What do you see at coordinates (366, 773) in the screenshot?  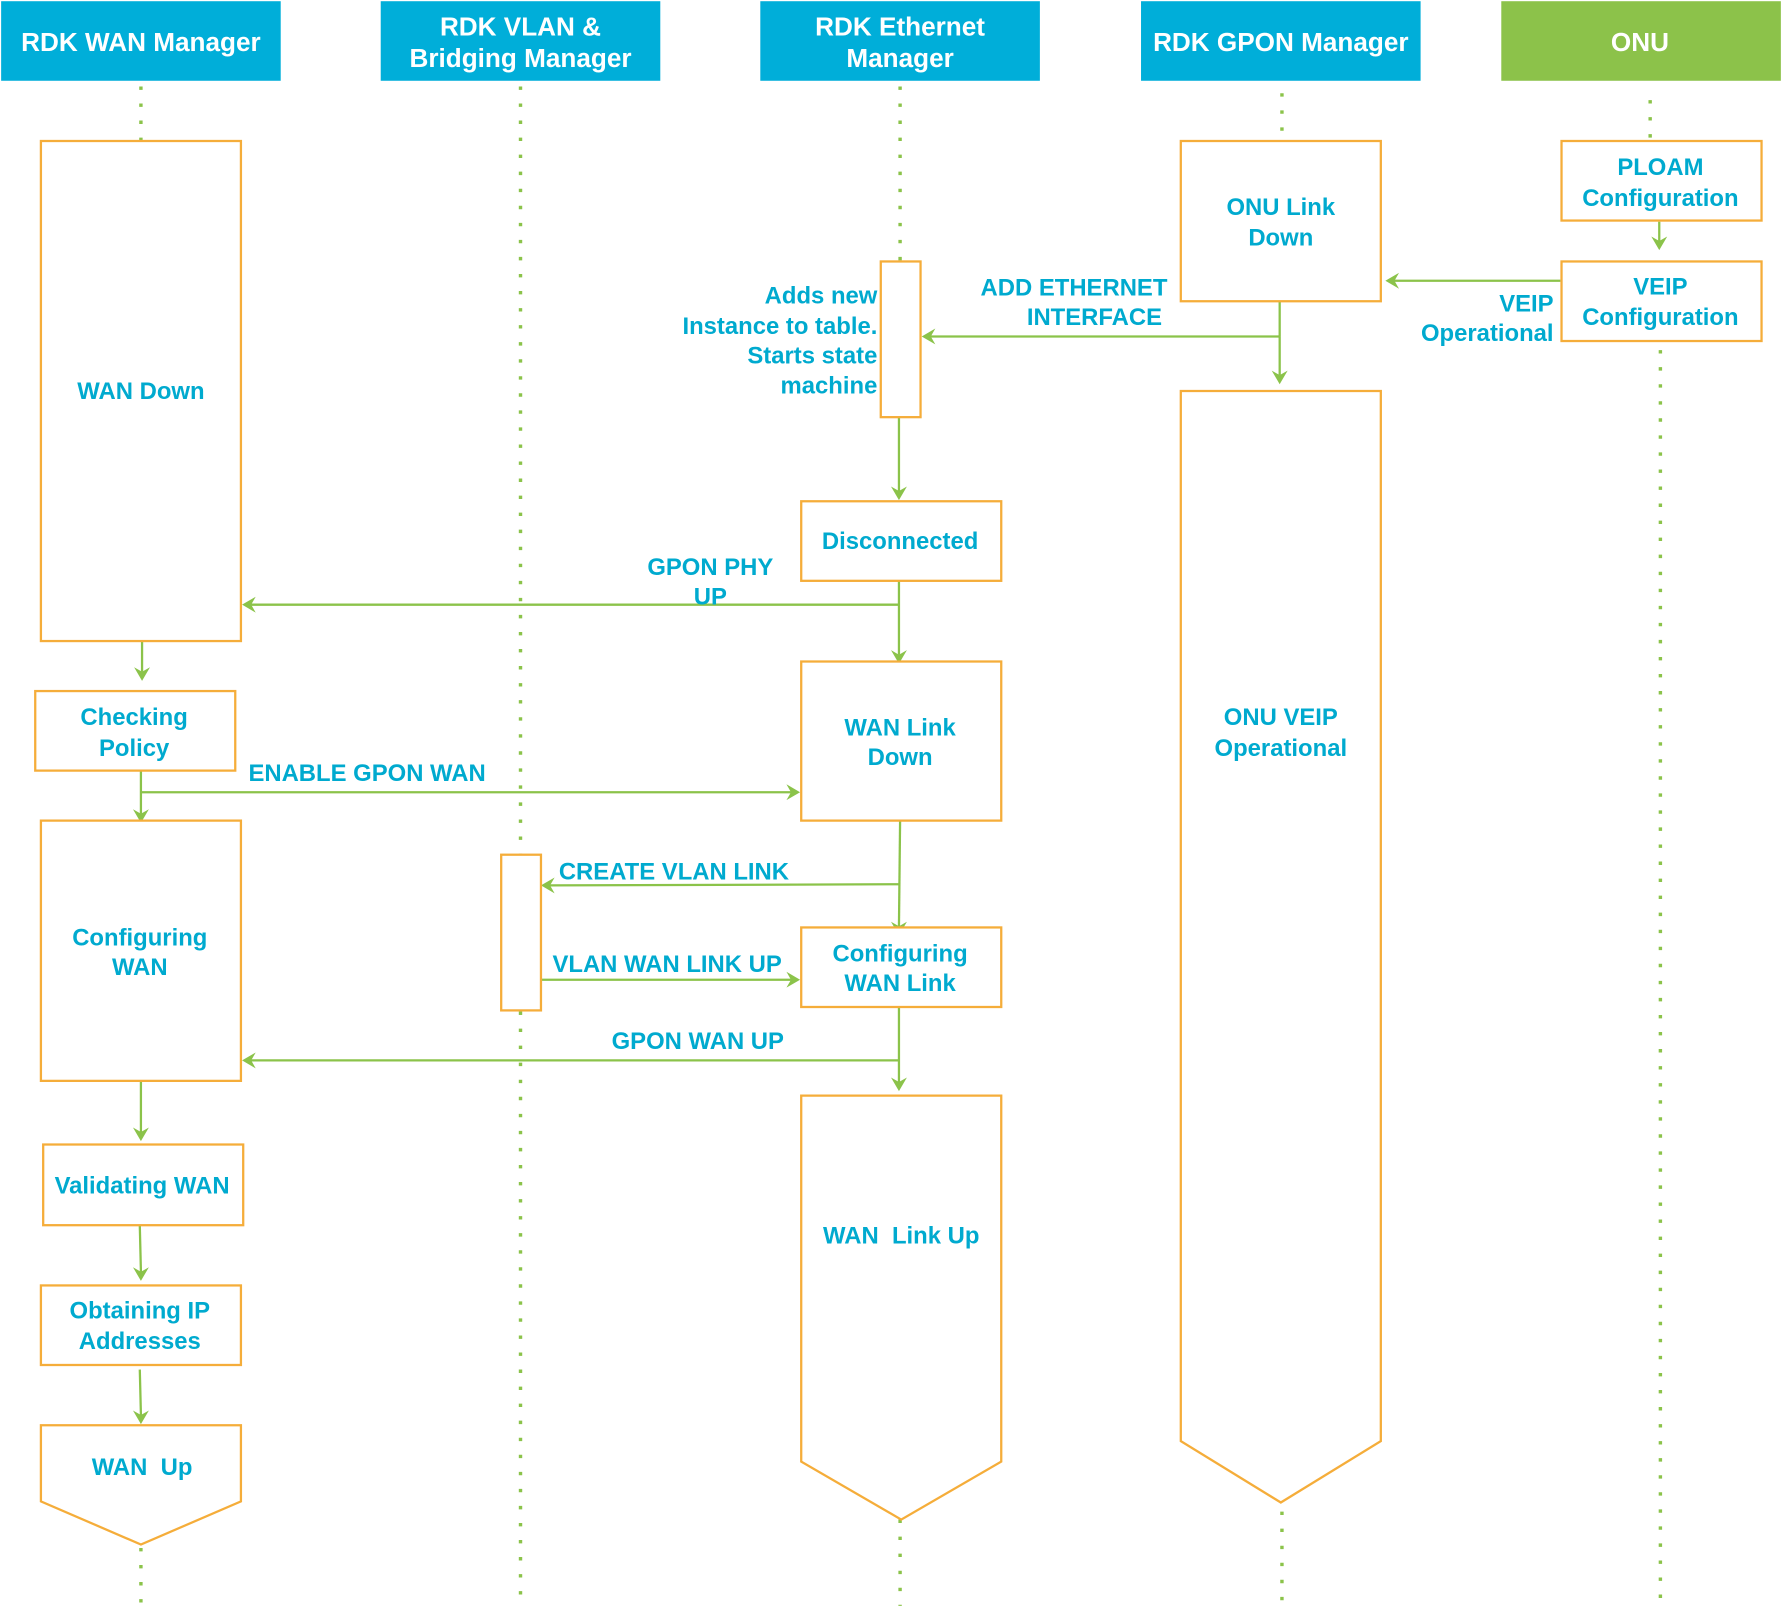 I see `label-enable-gpon-wan: ENABLE GPON WAN` at bounding box center [366, 773].